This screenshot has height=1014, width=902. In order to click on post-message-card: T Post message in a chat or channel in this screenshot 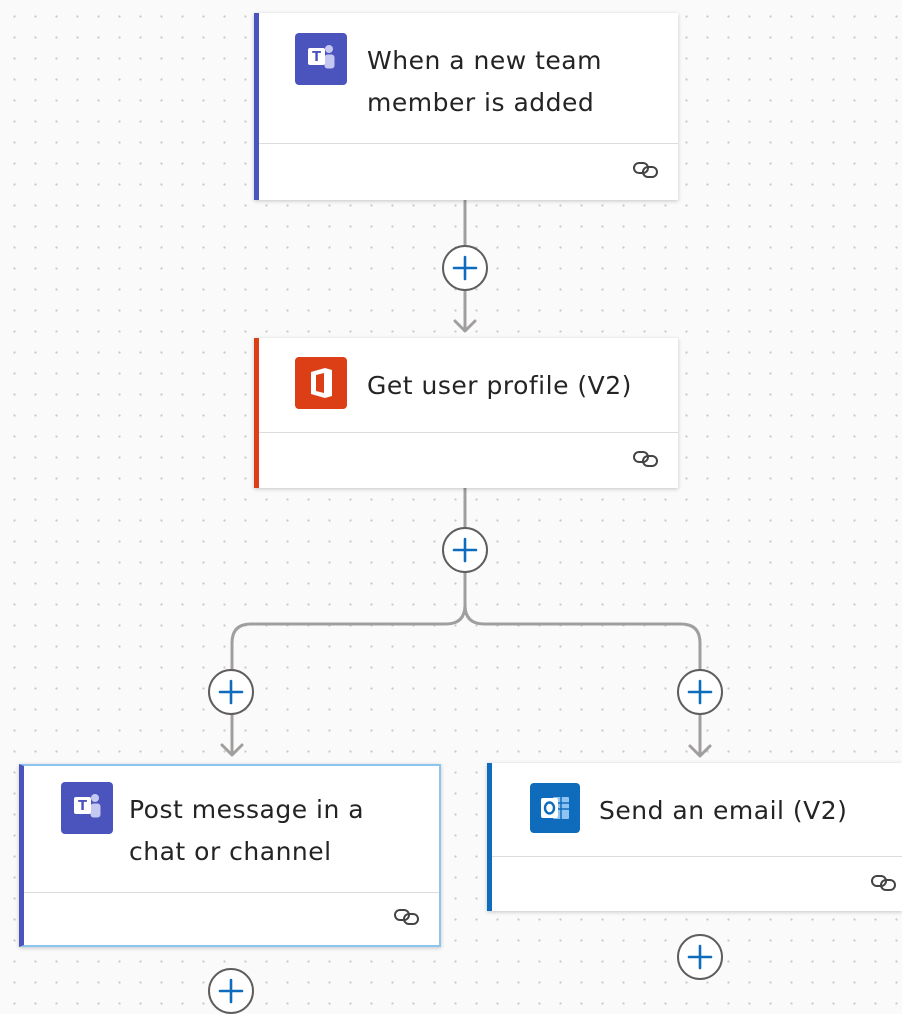, I will do `click(230, 855)`.